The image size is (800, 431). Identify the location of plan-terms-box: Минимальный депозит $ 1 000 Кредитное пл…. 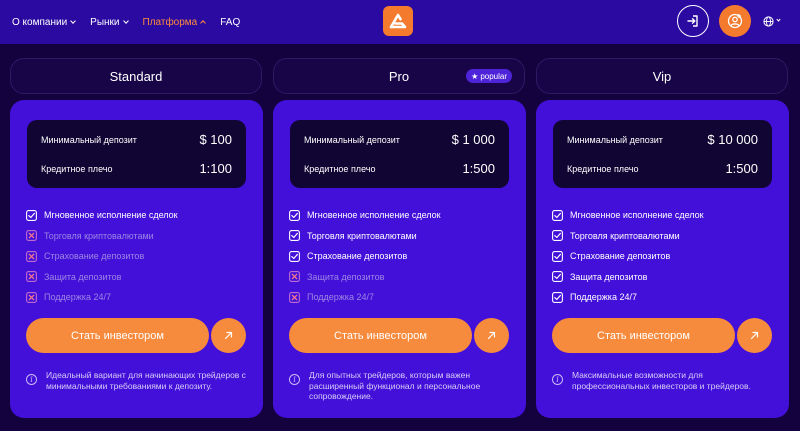
(399, 154).